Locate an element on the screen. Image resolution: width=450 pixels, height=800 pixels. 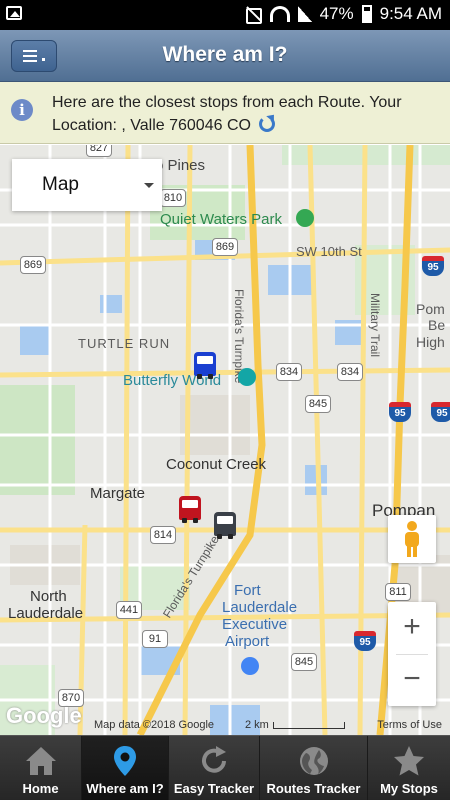
tab-routes-tracker: Routes Tracker is located at coordinates (314, 768).